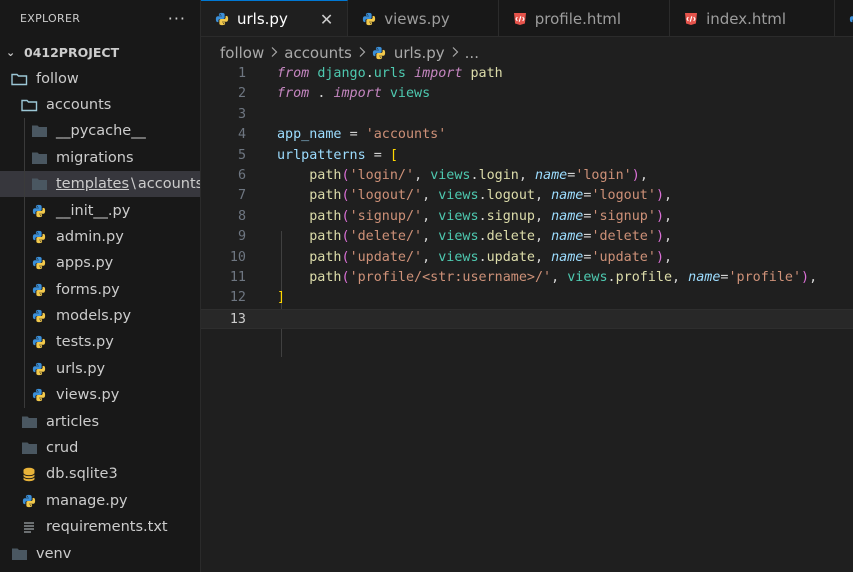 This screenshot has height=572, width=853. What do you see at coordinates (100, 131) in the screenshot?
I see `tree-item-pycache: __pycache__` at bounding box center [100, 131].